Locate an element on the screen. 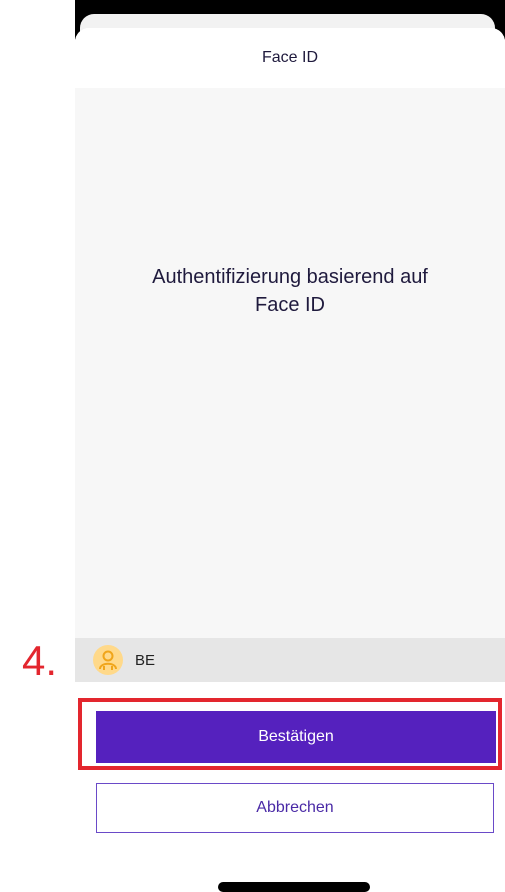 This screenshot has height=892, width=505. auth-message: Authentifizierung basierend auf Face ID is located at coordinates (290, 291).